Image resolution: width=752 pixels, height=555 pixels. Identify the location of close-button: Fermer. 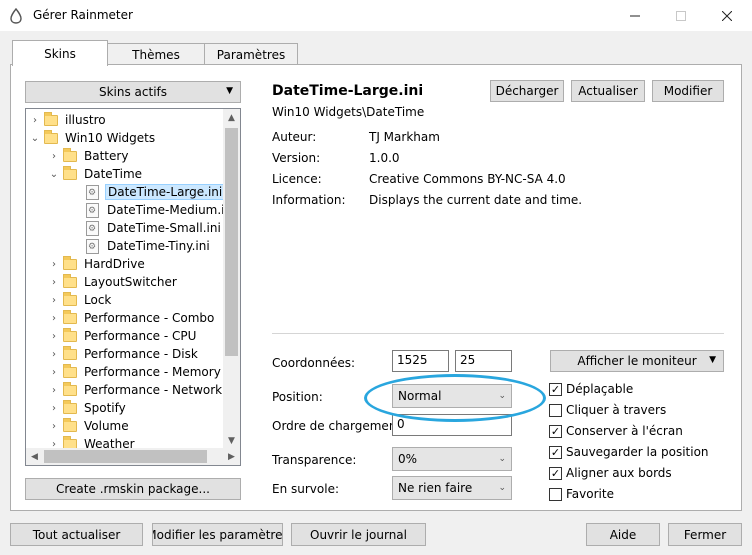
(705, 534).